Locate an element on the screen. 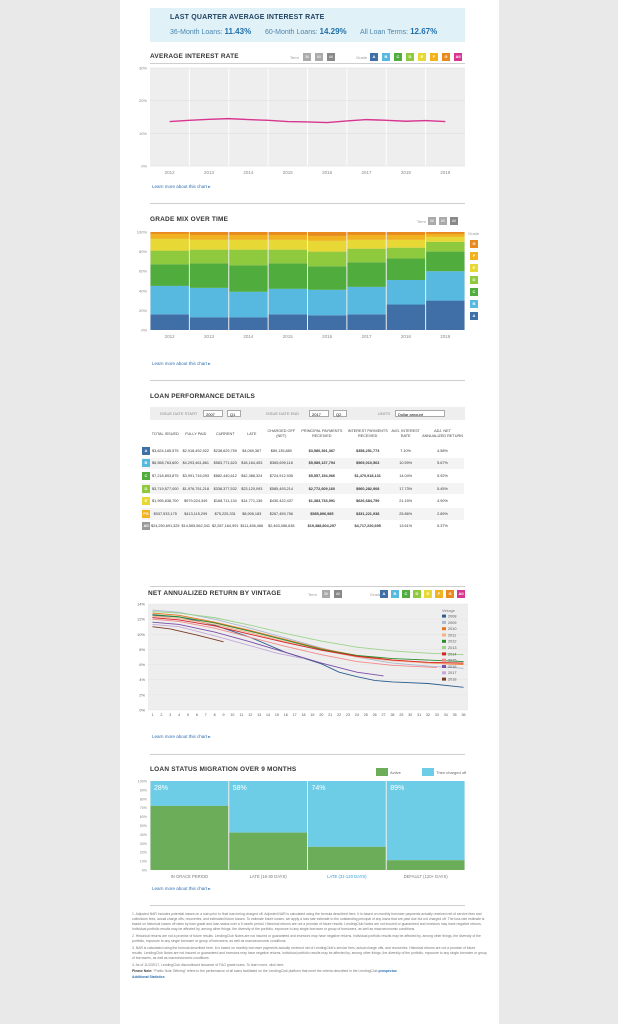 The width and height of the screenshot is (618, 1024). table-cell: $1,976,751,218 is located at coordinates (196, 488).